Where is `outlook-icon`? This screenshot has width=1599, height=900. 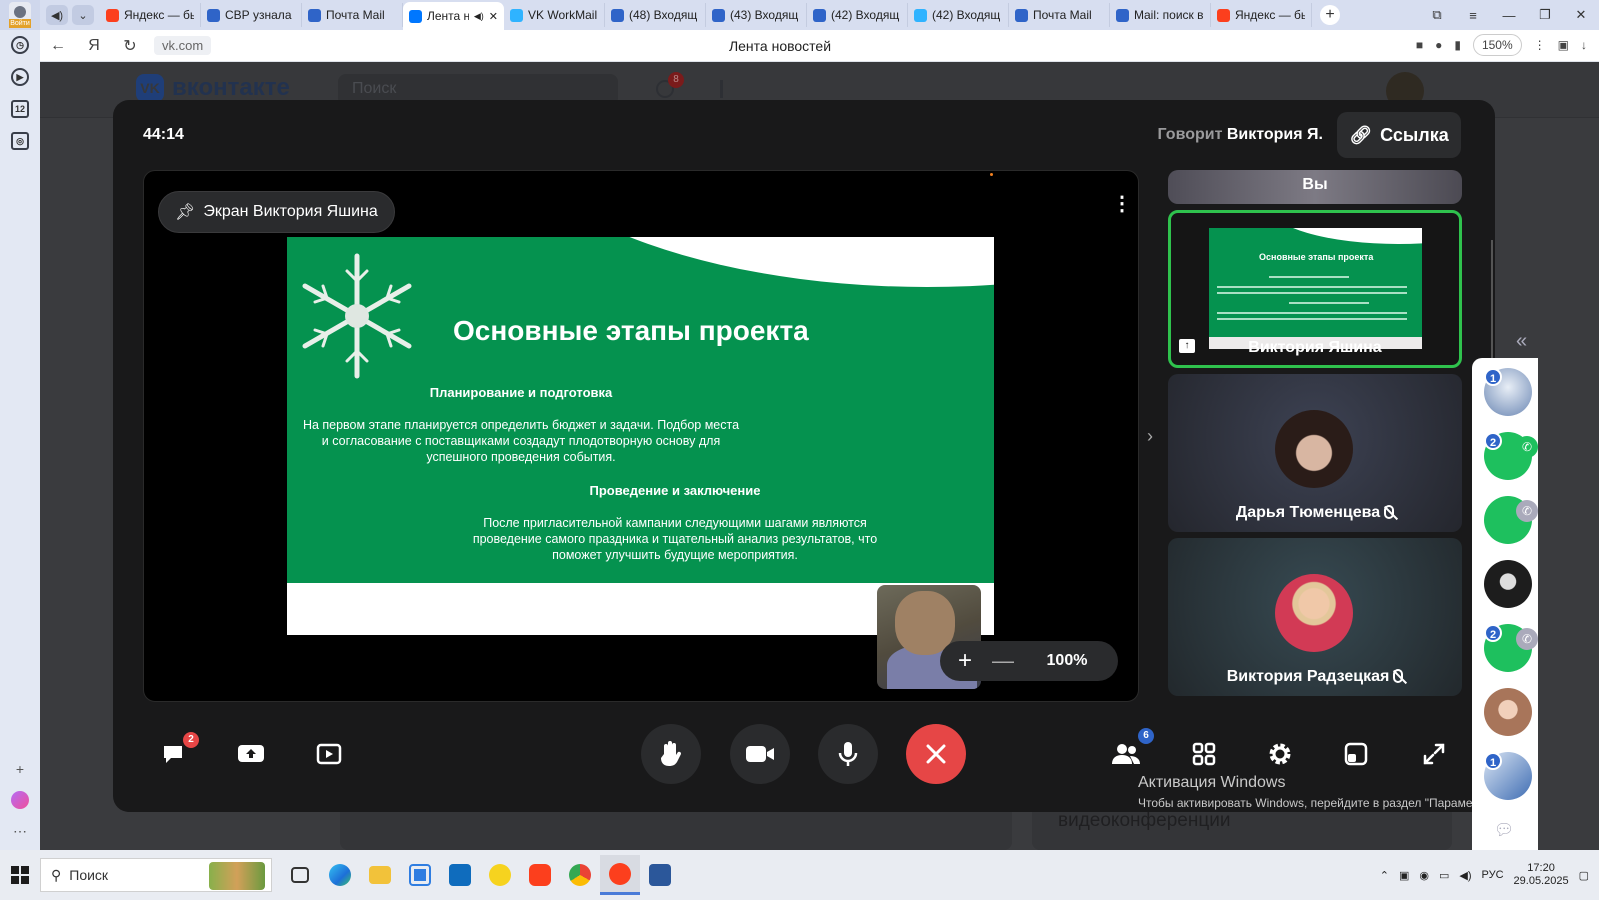
outlook-icon is located at coordinates (460, 875).